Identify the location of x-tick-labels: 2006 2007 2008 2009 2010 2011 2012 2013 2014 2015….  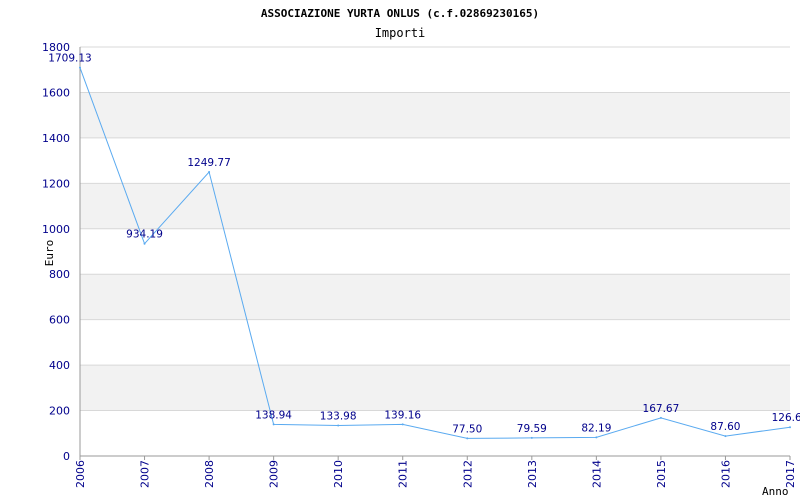
(435, 474).